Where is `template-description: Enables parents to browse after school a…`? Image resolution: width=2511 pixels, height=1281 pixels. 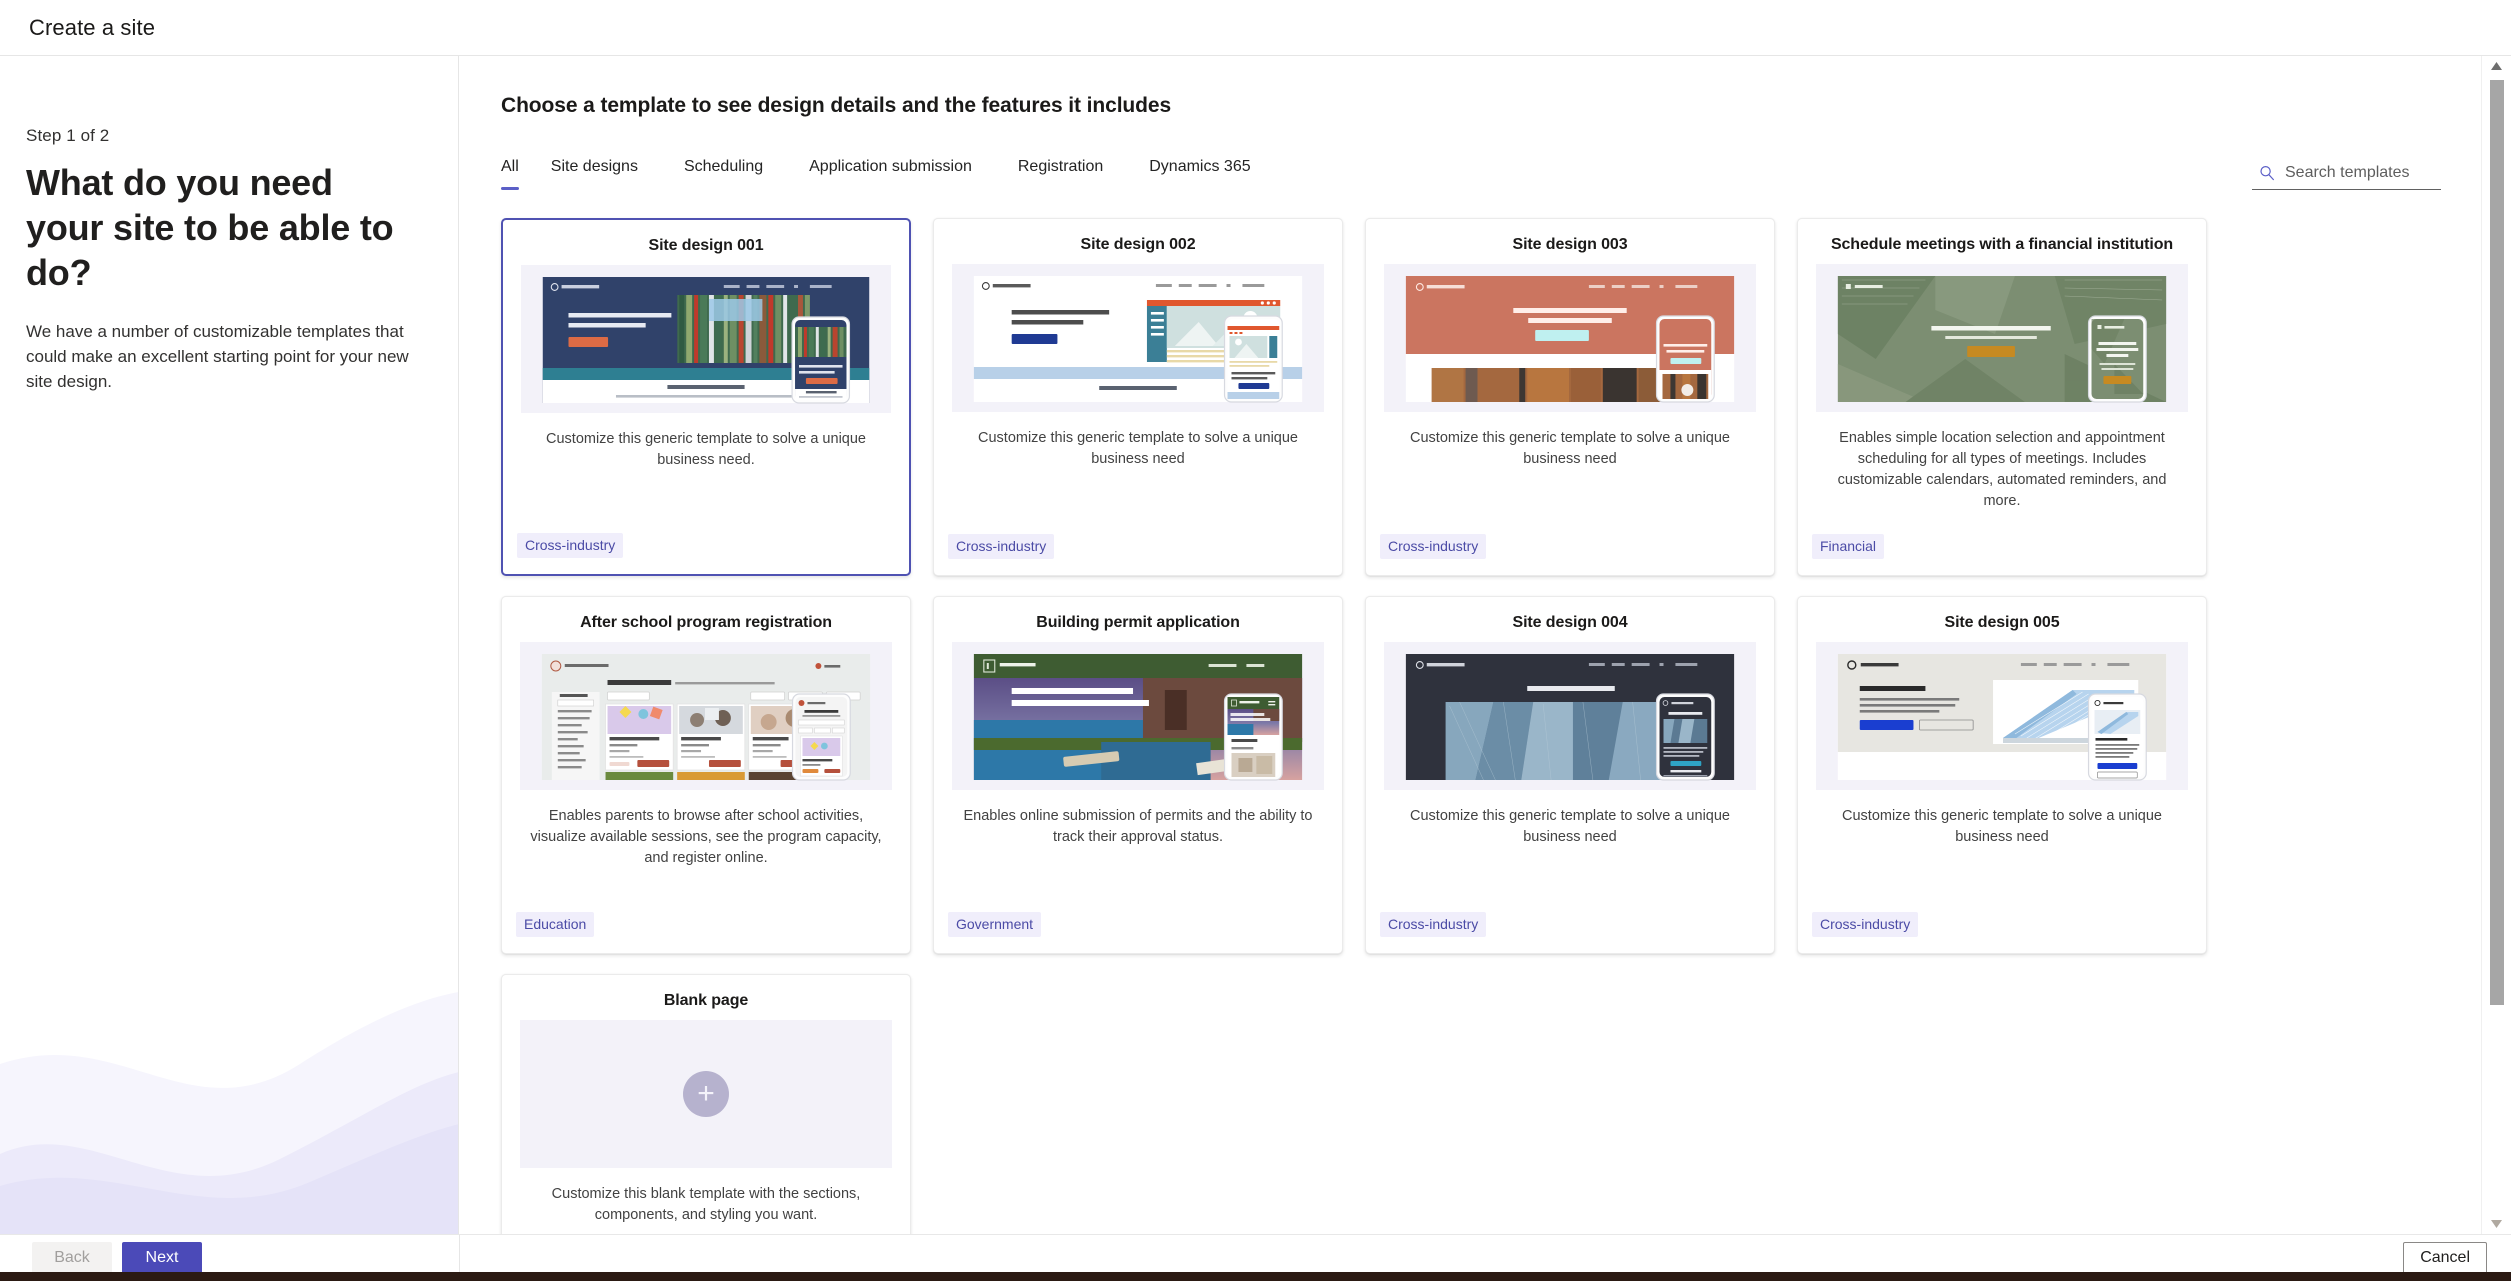
template-description: Enables parents to browse after school a… is located at coordinates (706, 837).